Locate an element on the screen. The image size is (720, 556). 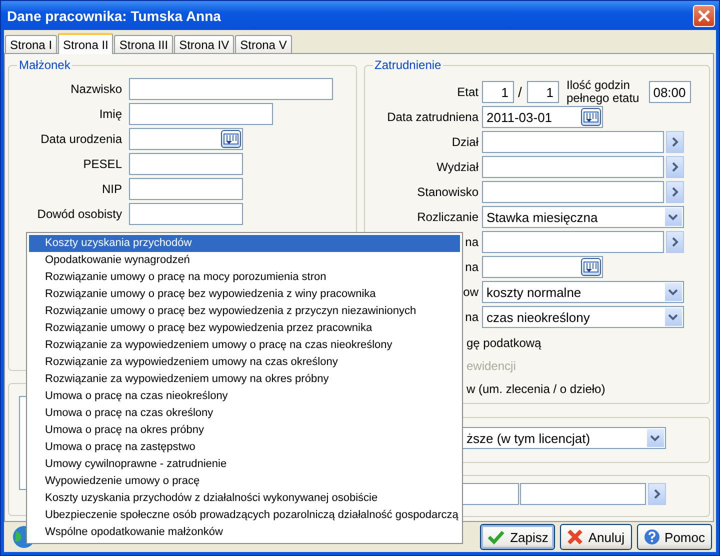
menu-item: Ubezpieczenie społeczne osób prowadzących pozarolniczą działalność gospodarczą is located at coordinates (244, 515).